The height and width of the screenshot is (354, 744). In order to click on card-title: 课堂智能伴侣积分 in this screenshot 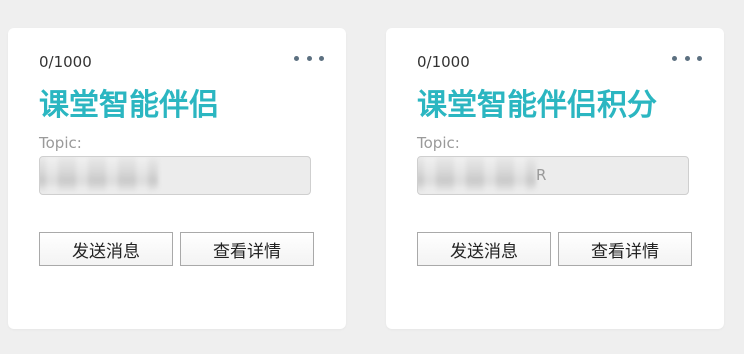, I will do `click(537, 105)`.